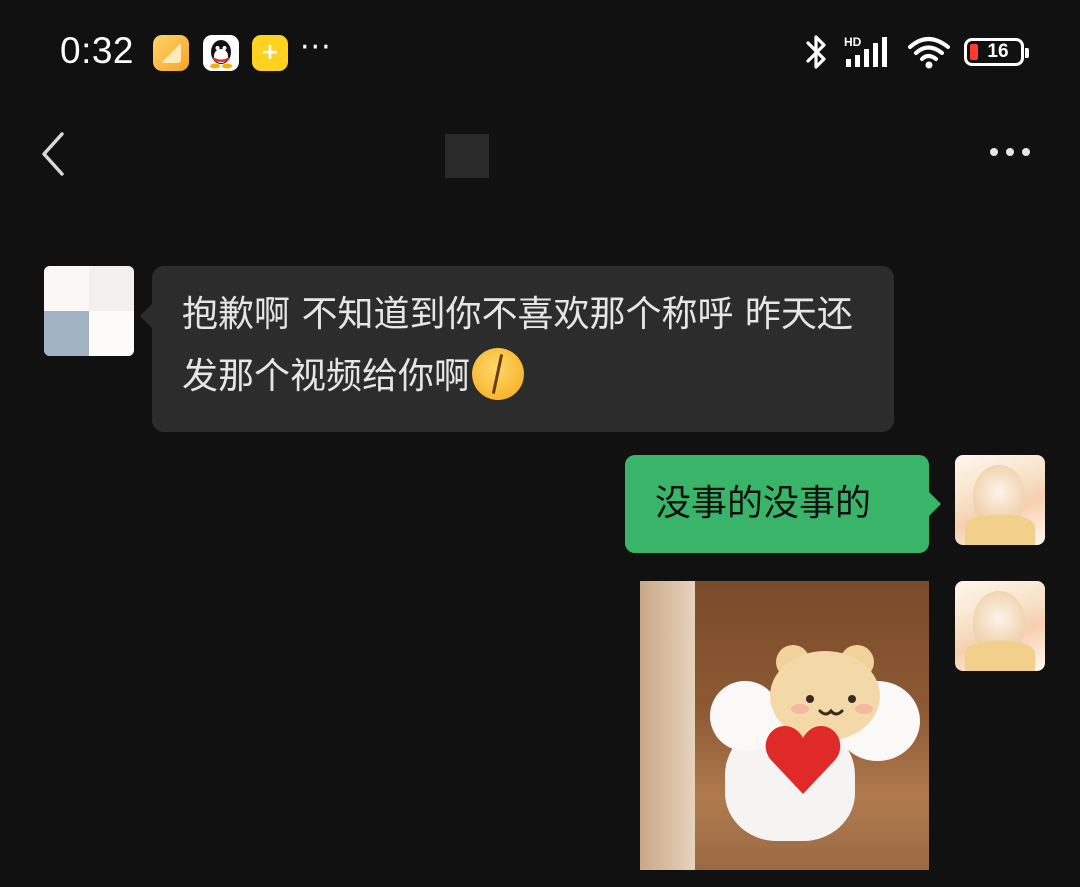 This screenshot has width=1080, height=887. What do you see at coordinates (816, 52) in the screenshot?
I see `bluetooth-icon` at bounding box center [816, 52].